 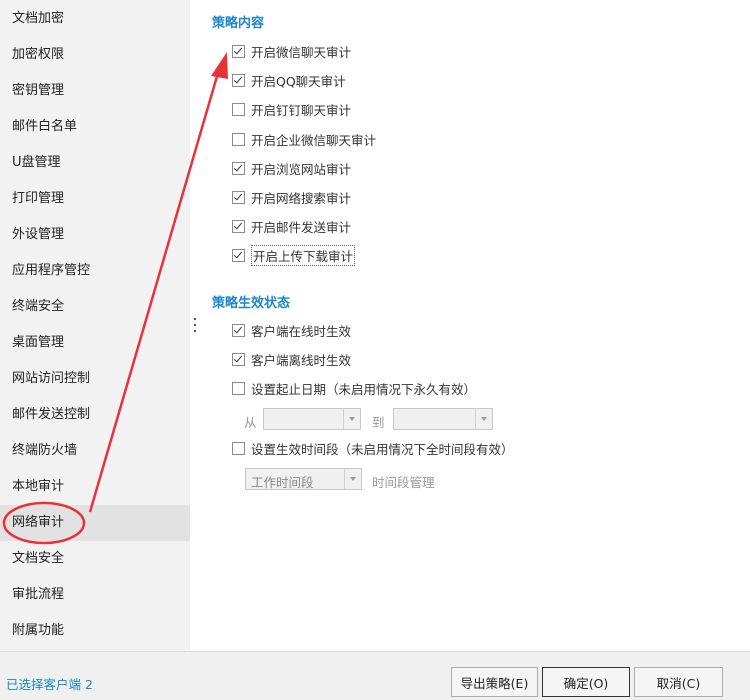 I want to click on option-upload-audit: 开启上传下载审计, so click(x=294, y=255).